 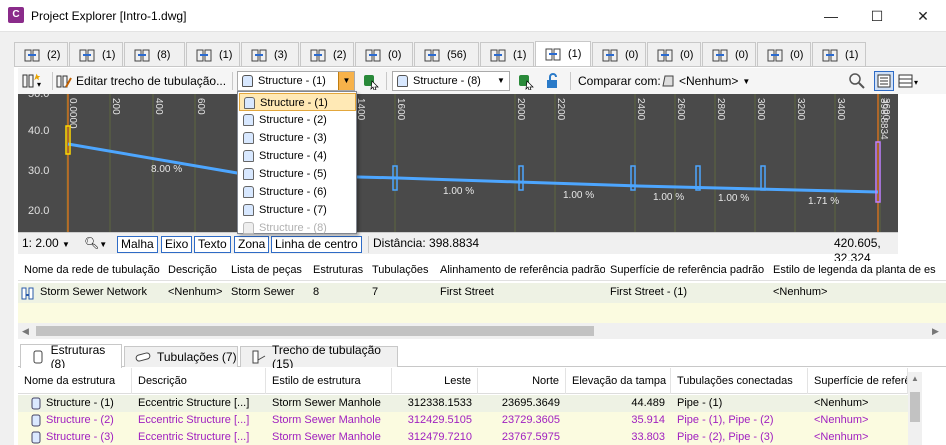 I want to click on dropdown-option-label: Structure - (6), so click(x=293, y=192).